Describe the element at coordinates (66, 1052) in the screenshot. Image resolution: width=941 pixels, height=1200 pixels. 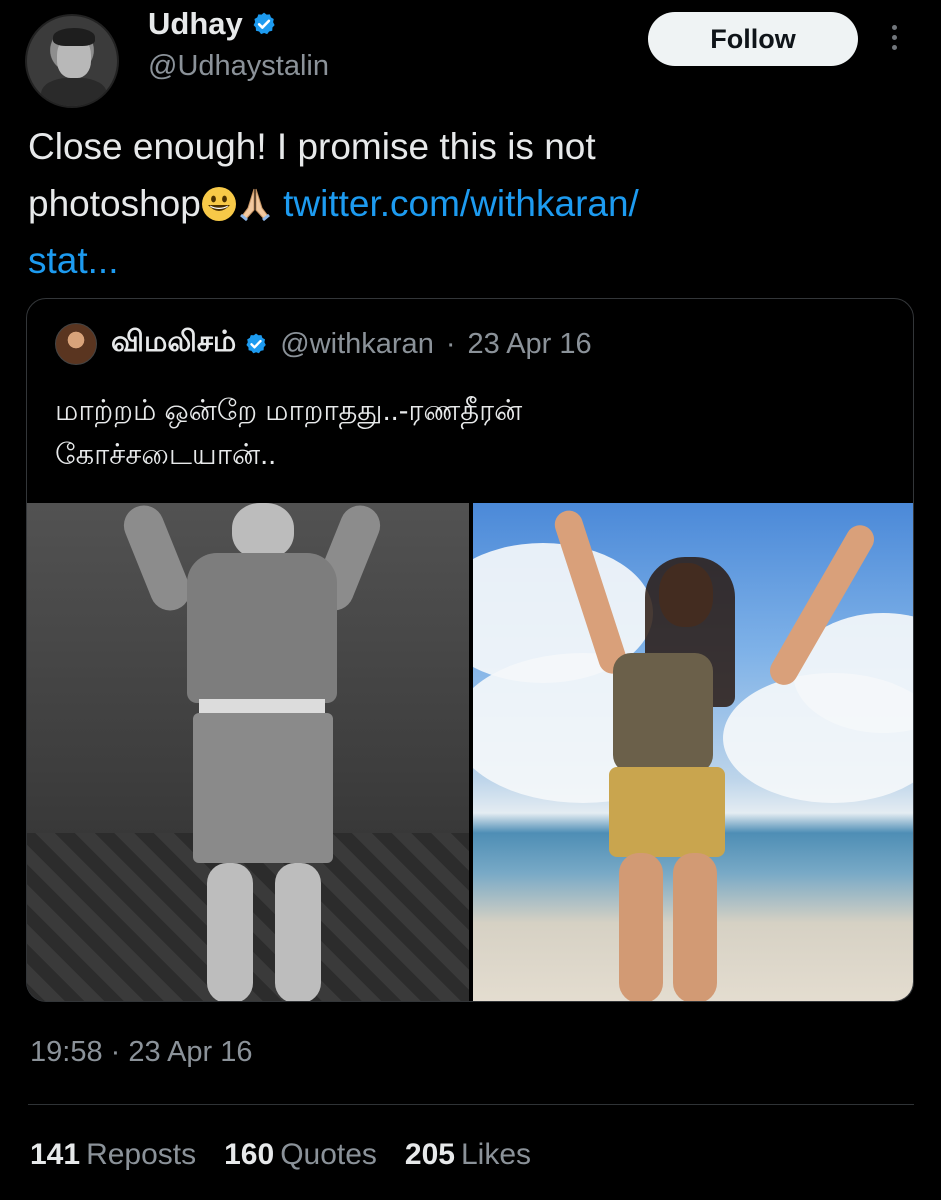
I see `tweet-time: 19:58` at that location.